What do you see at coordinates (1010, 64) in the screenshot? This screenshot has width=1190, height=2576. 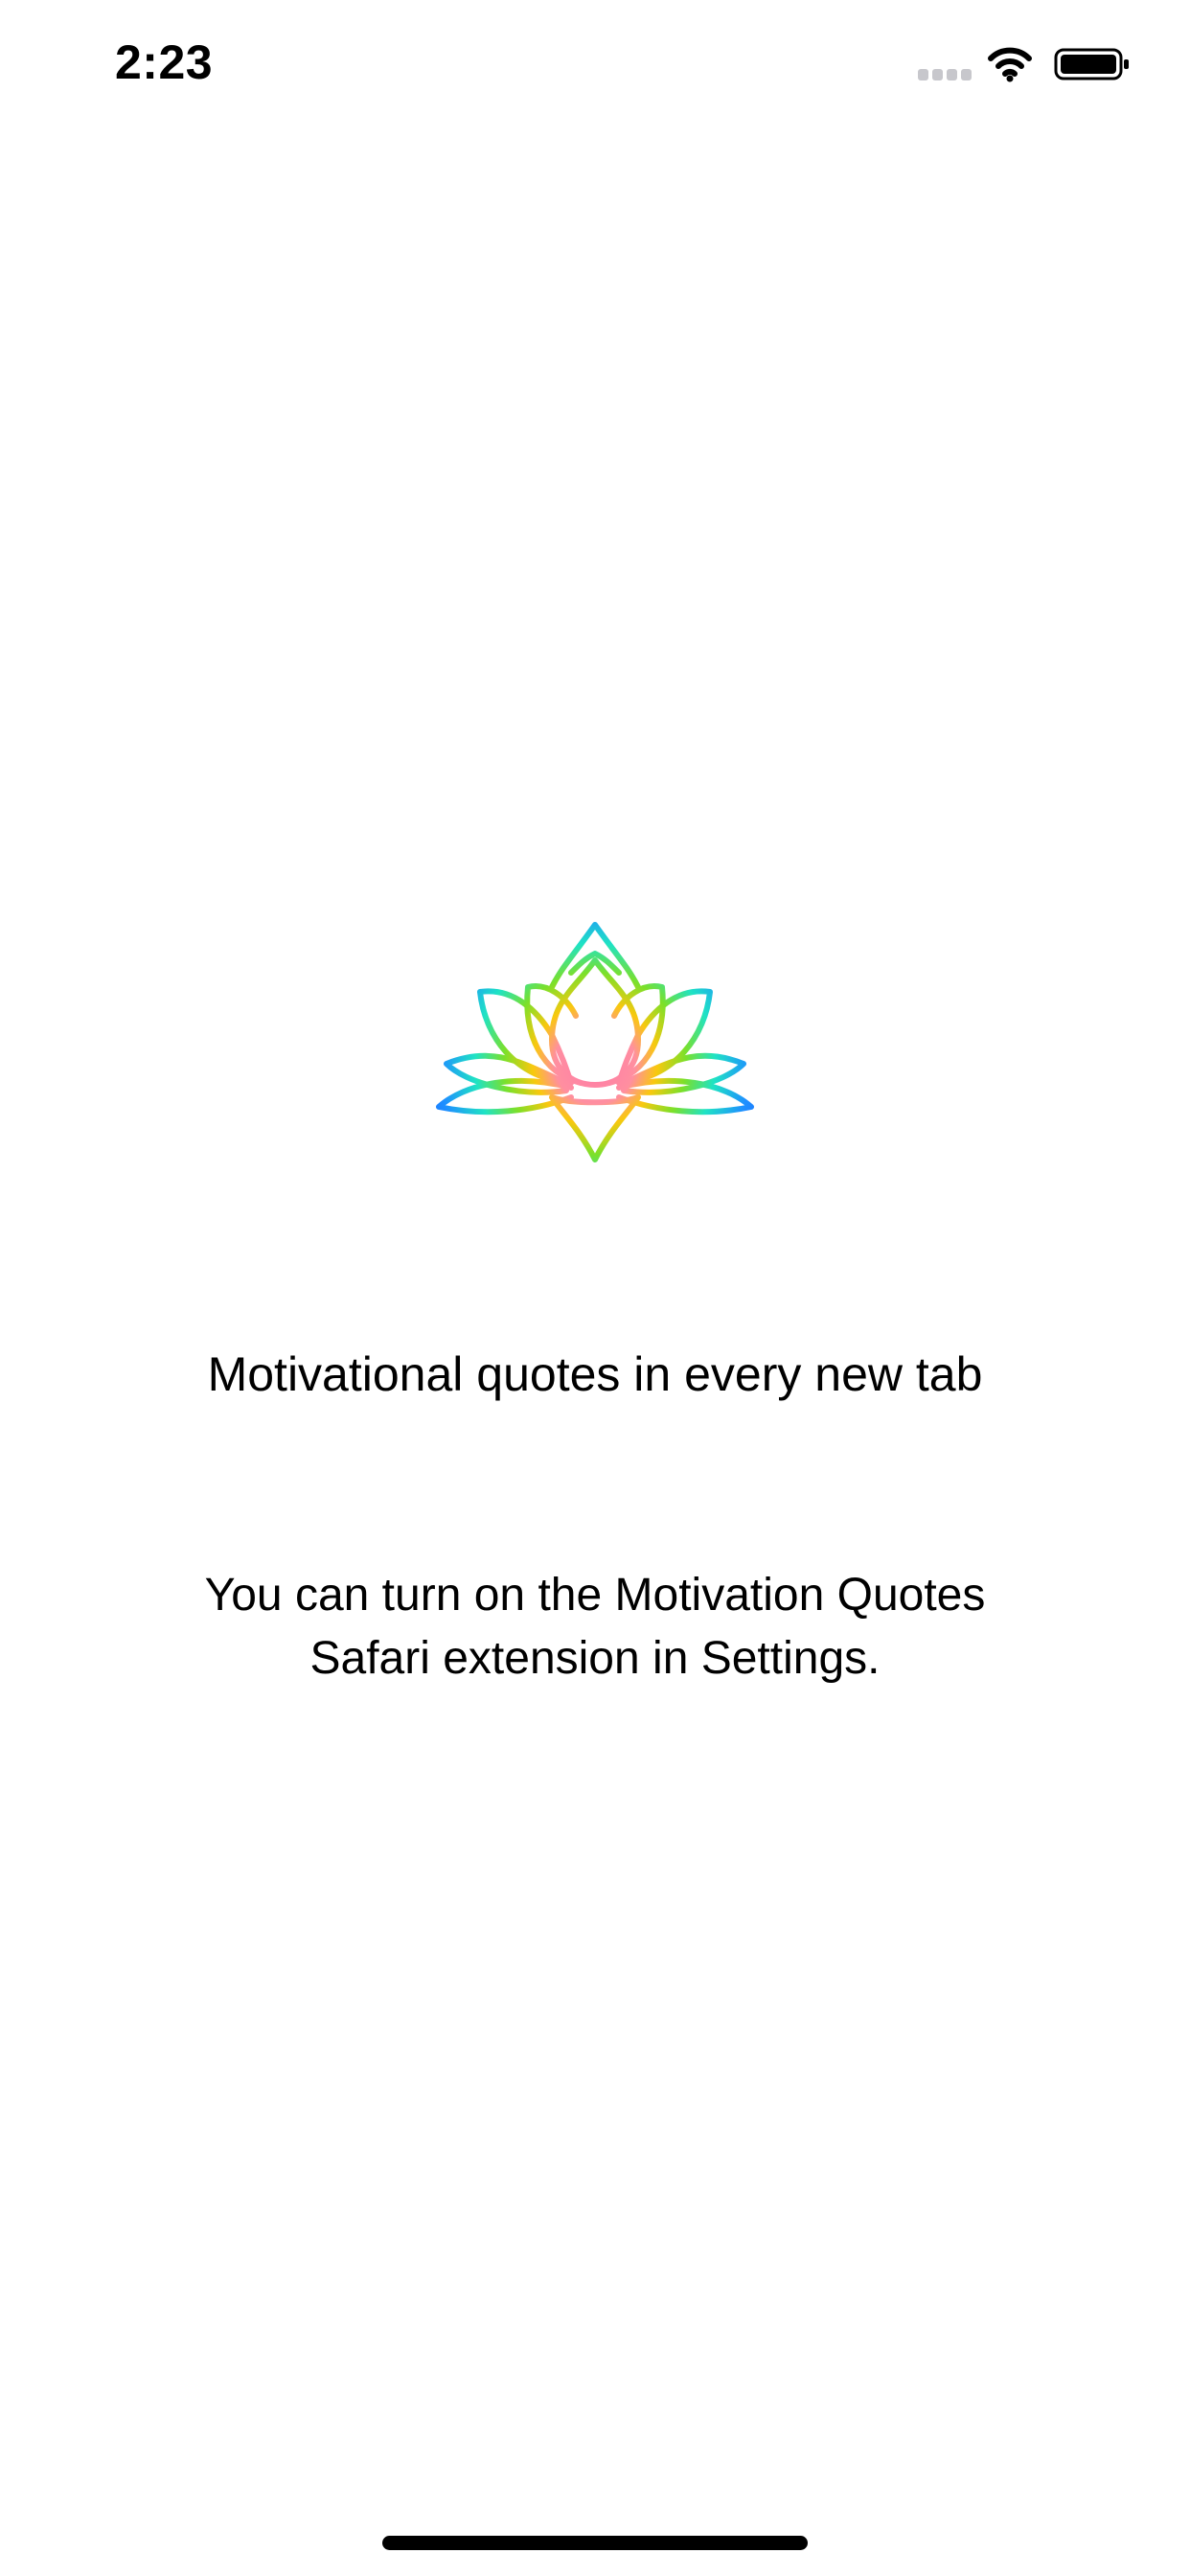 I see `wifi-icon` at bounding box center [1010, 64].